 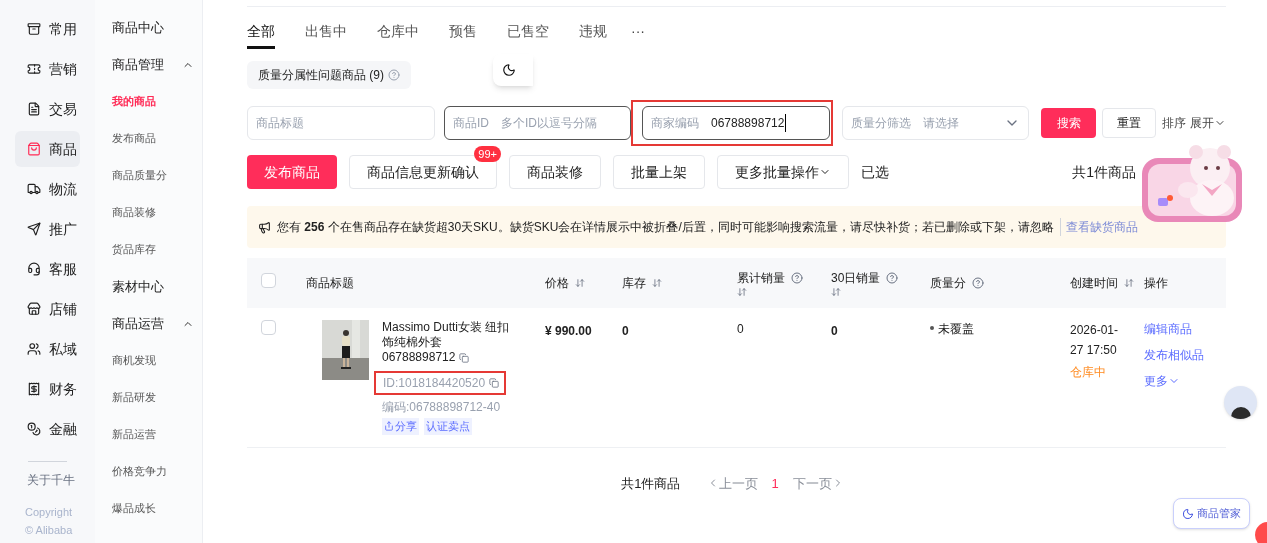 I want to click on filter-tab: 预售, so click(x=463, y=34).